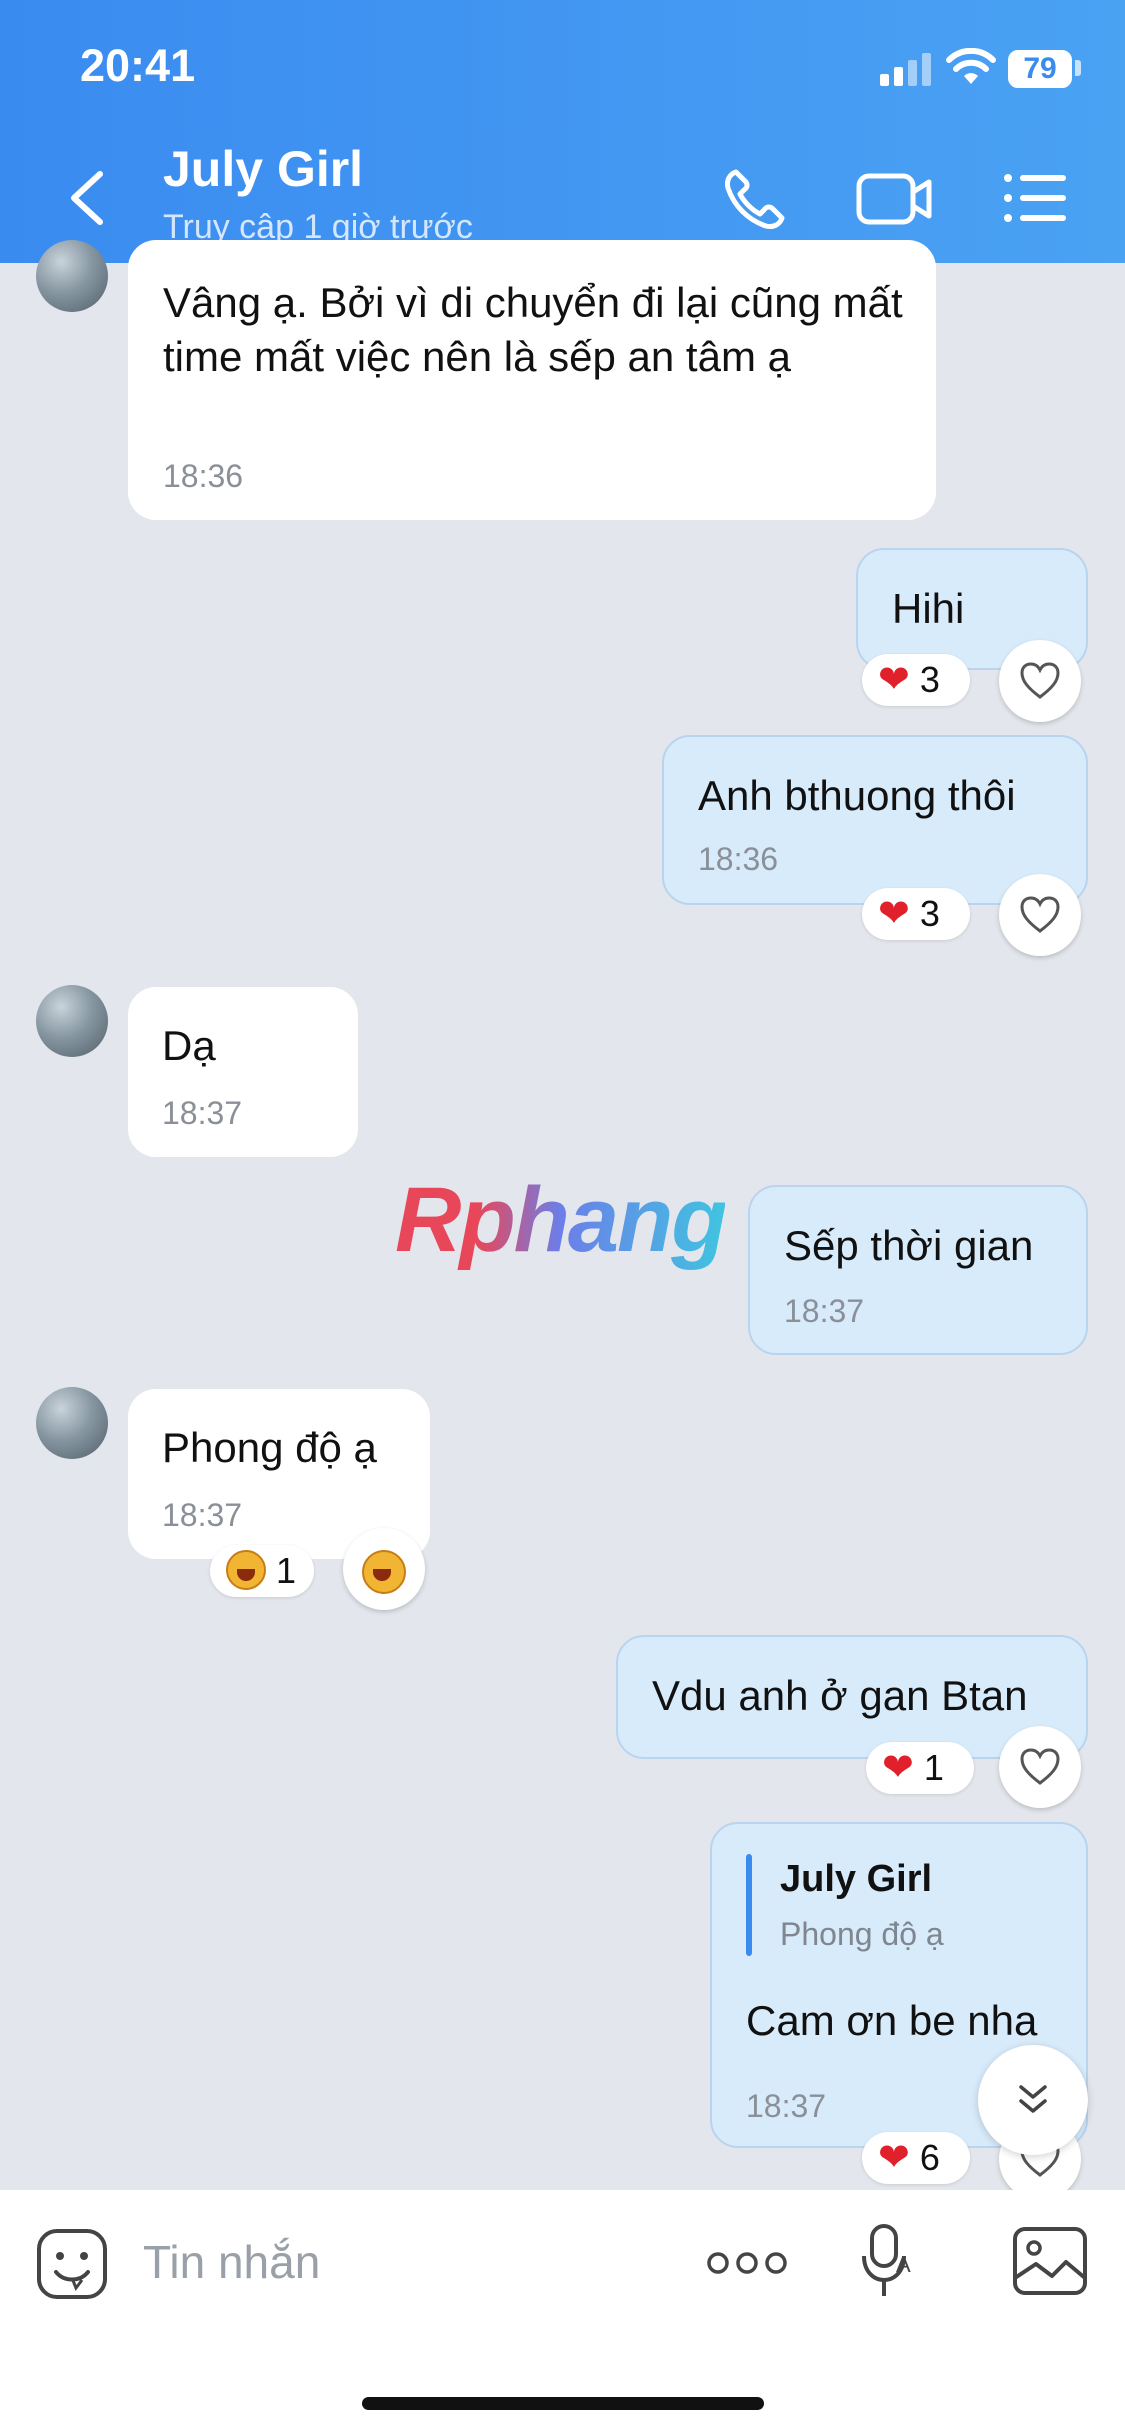 Image resolution: width=1125 pixels, height=2436 pixels. I want to click on message-text: Cam ơn be nha, so click(892, 2020).